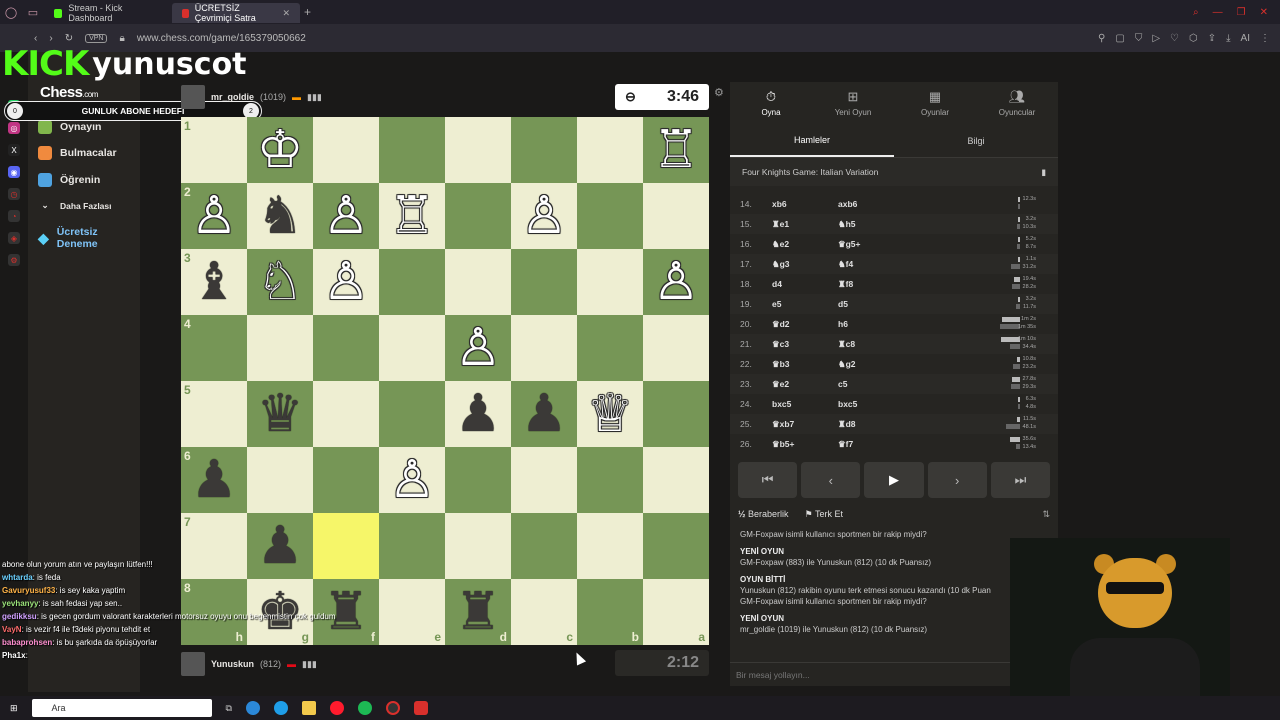 This screenshot has width=1280, height=720. I want to click on square-a7, so click(676, 546).